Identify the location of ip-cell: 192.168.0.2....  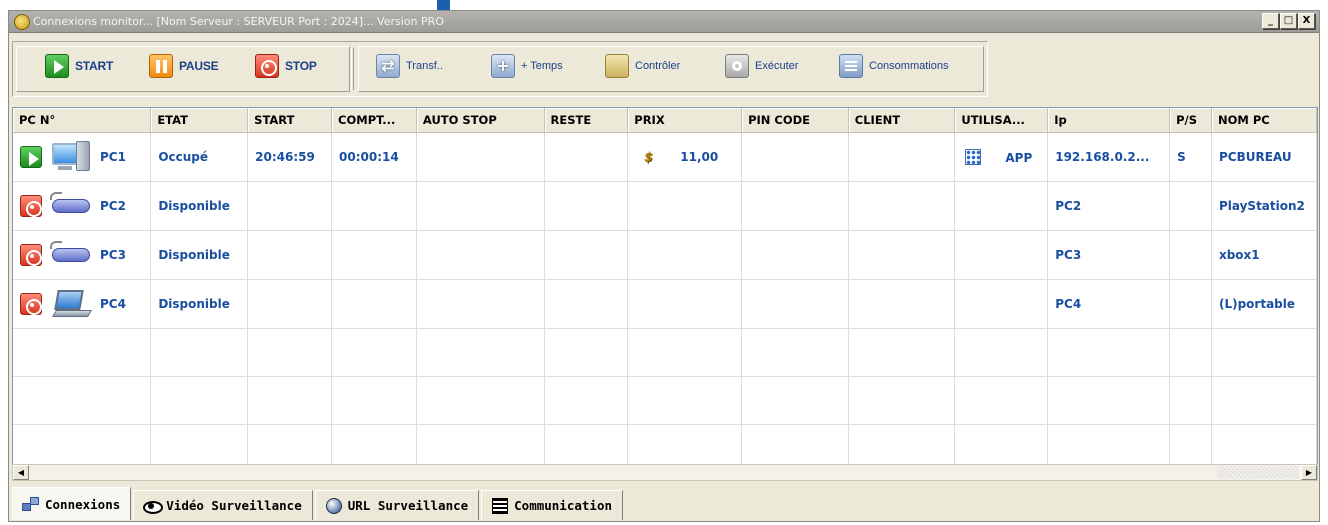
(1109, 157).